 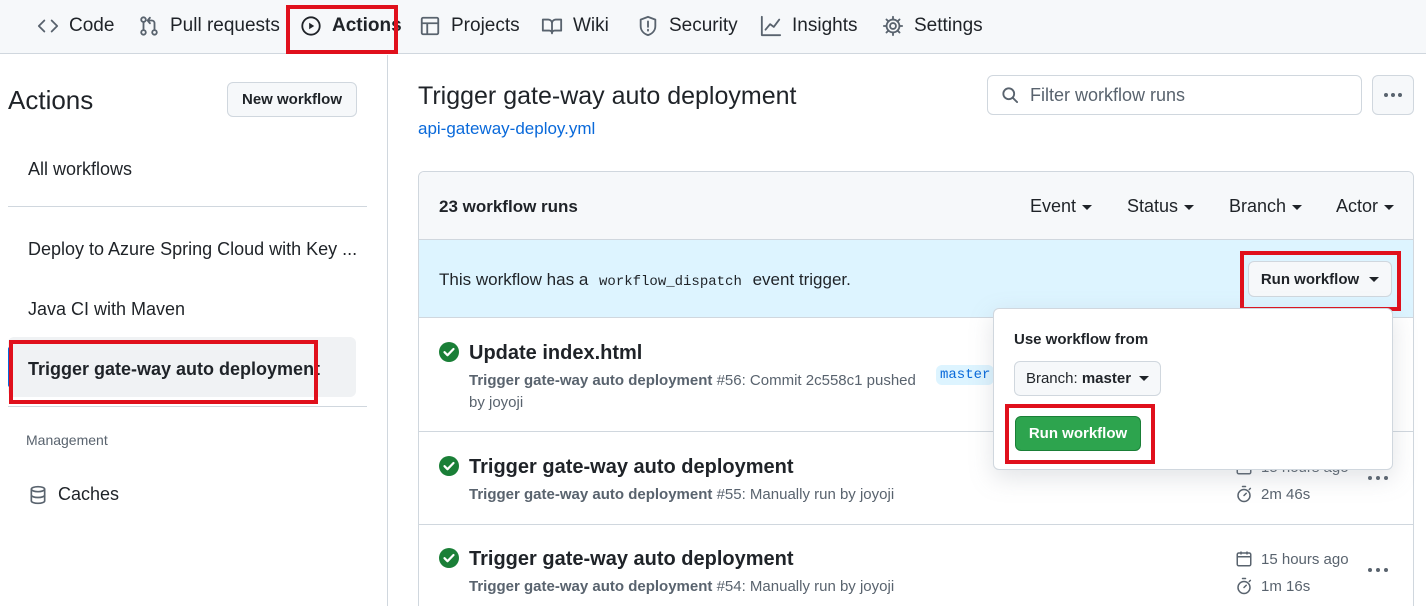 I want to click on run-more-button, so click(x=1378, y=570).